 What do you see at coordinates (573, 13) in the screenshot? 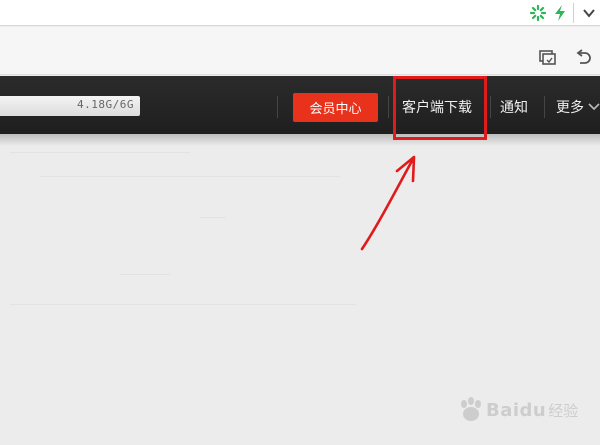
I see `toolbar-separator` at bounding box center [573, 13].